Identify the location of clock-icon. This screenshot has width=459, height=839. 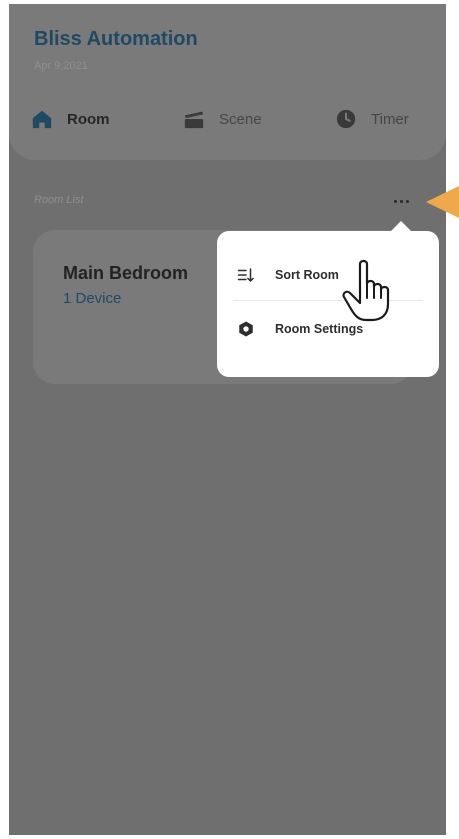
(346, 119).